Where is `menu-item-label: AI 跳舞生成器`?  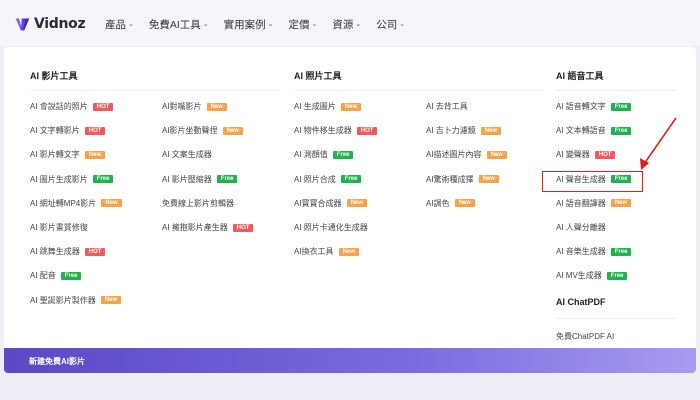 menu-item-label: AI 跳舞生成器 is located at coordinates (55, 252).